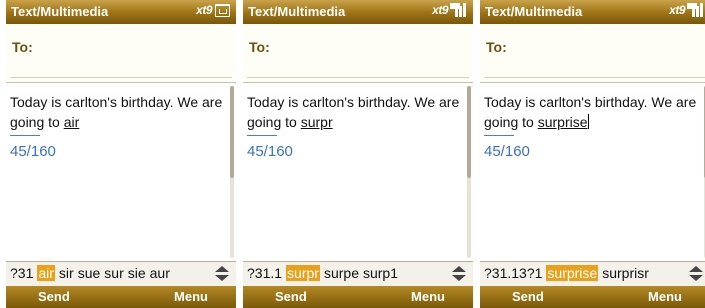 Image resolution: width=705 pixels, height=308 pixels. Describe the element at coordinates (513, 273) in the screenshot. I see `candidate-item: ?31.13?1` at that location.